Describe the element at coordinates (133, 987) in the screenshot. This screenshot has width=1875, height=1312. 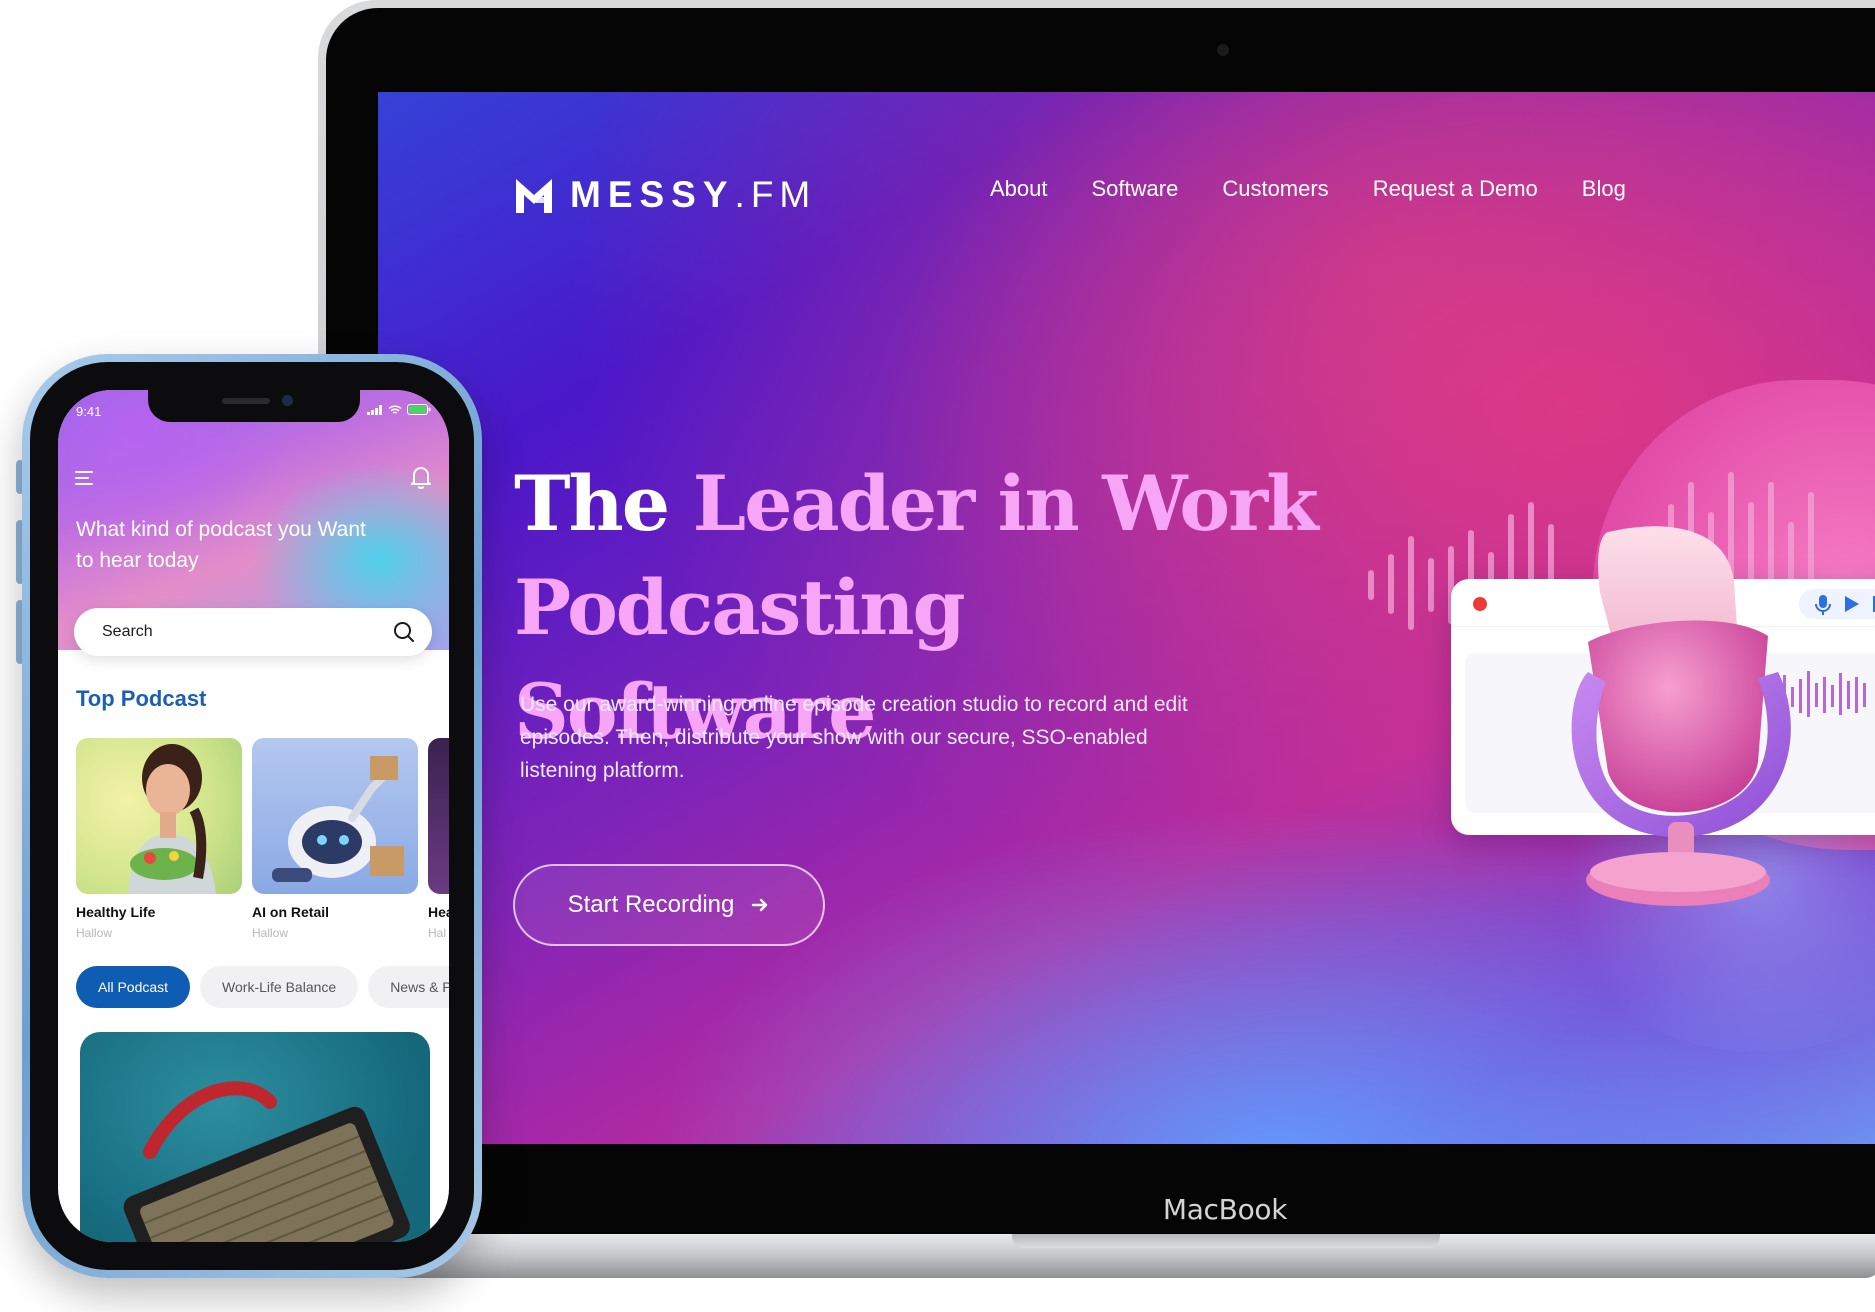
I see `chip-all-podcast: All Podcast` at that location.